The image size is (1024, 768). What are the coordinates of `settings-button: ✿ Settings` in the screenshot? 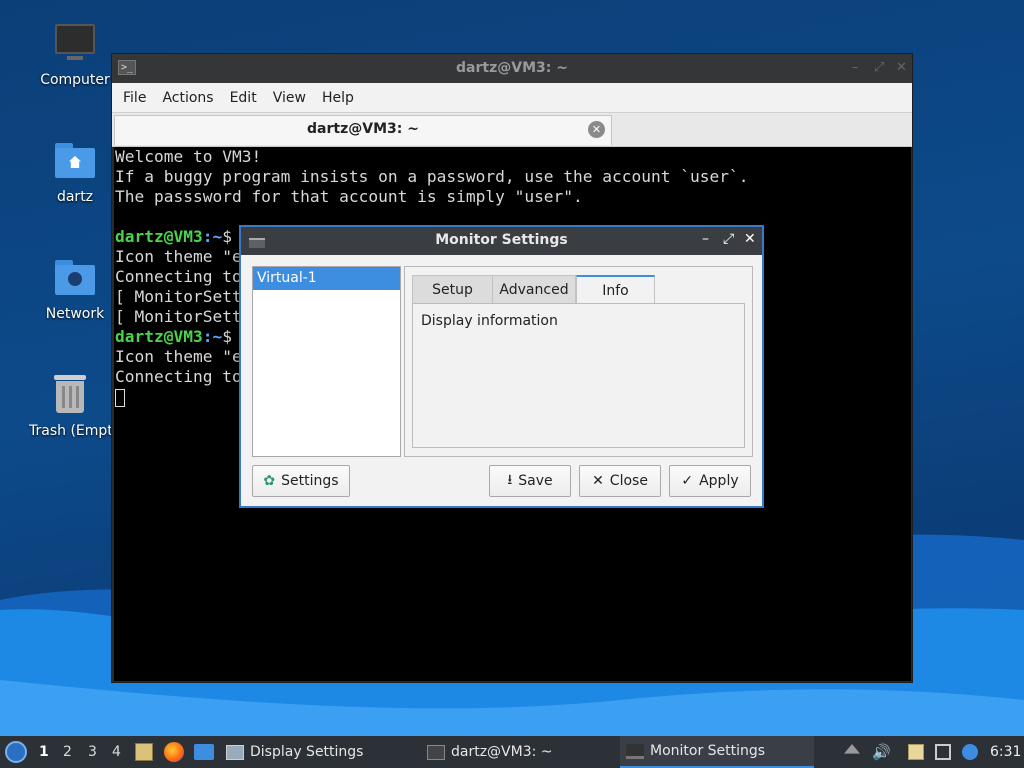 It's located at (301, 481).